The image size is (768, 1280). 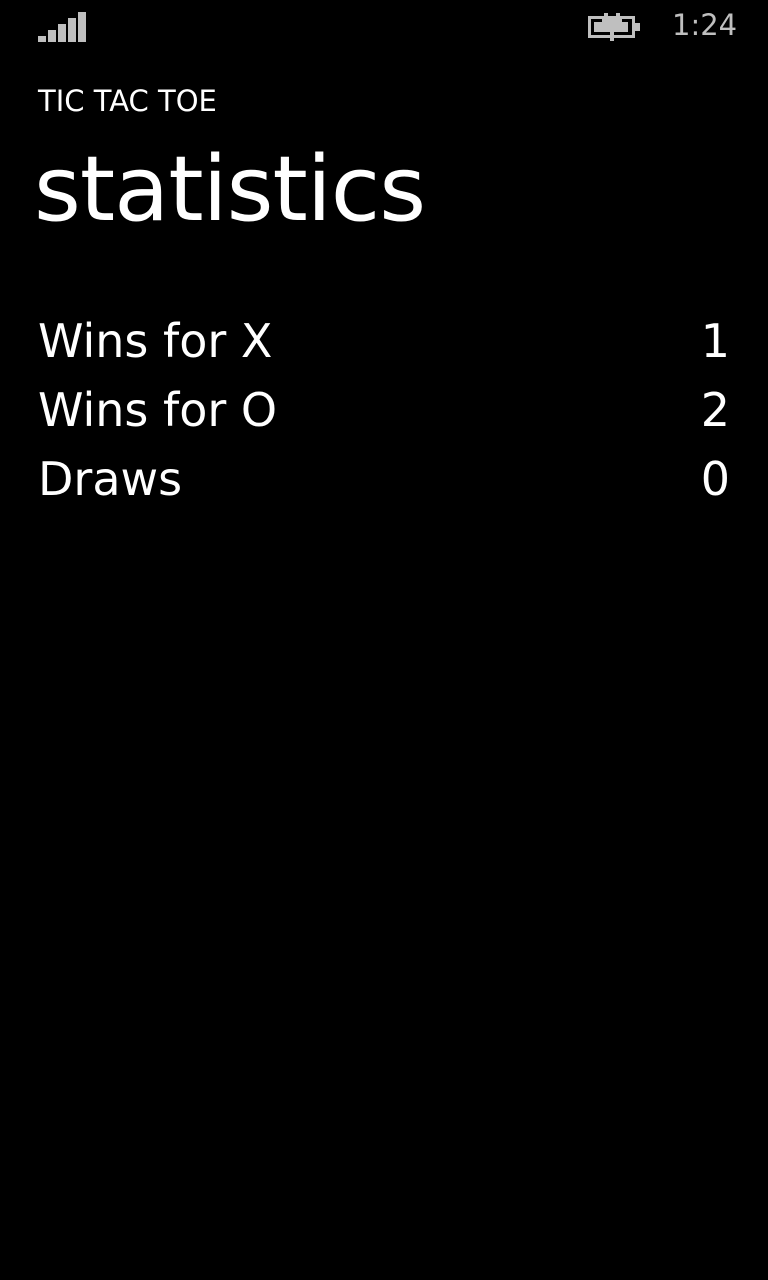 What do you see at coordinates (385, 486) in the screenshot?
I see `stat-row-draws: Draws 0` at bounding box center [385, 486].